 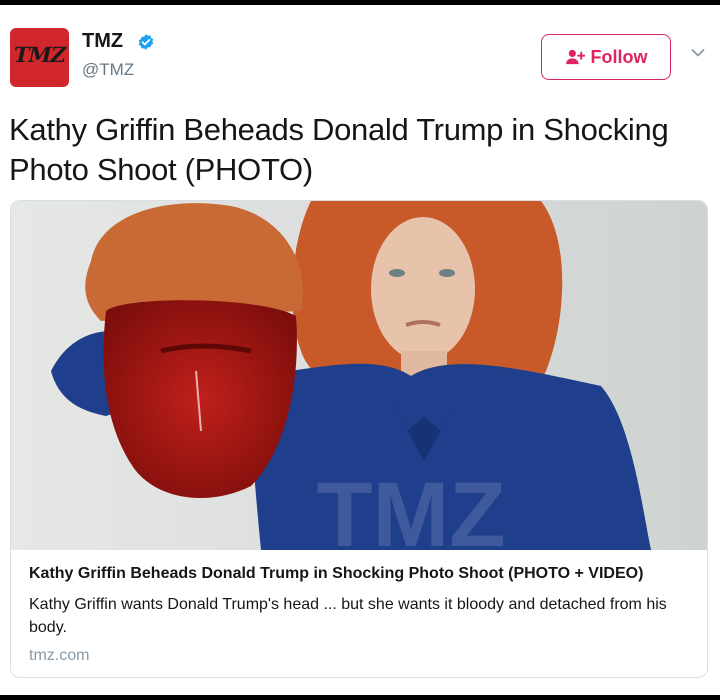 I want to click on avatar: TMZ, so click(x=39, y=57).